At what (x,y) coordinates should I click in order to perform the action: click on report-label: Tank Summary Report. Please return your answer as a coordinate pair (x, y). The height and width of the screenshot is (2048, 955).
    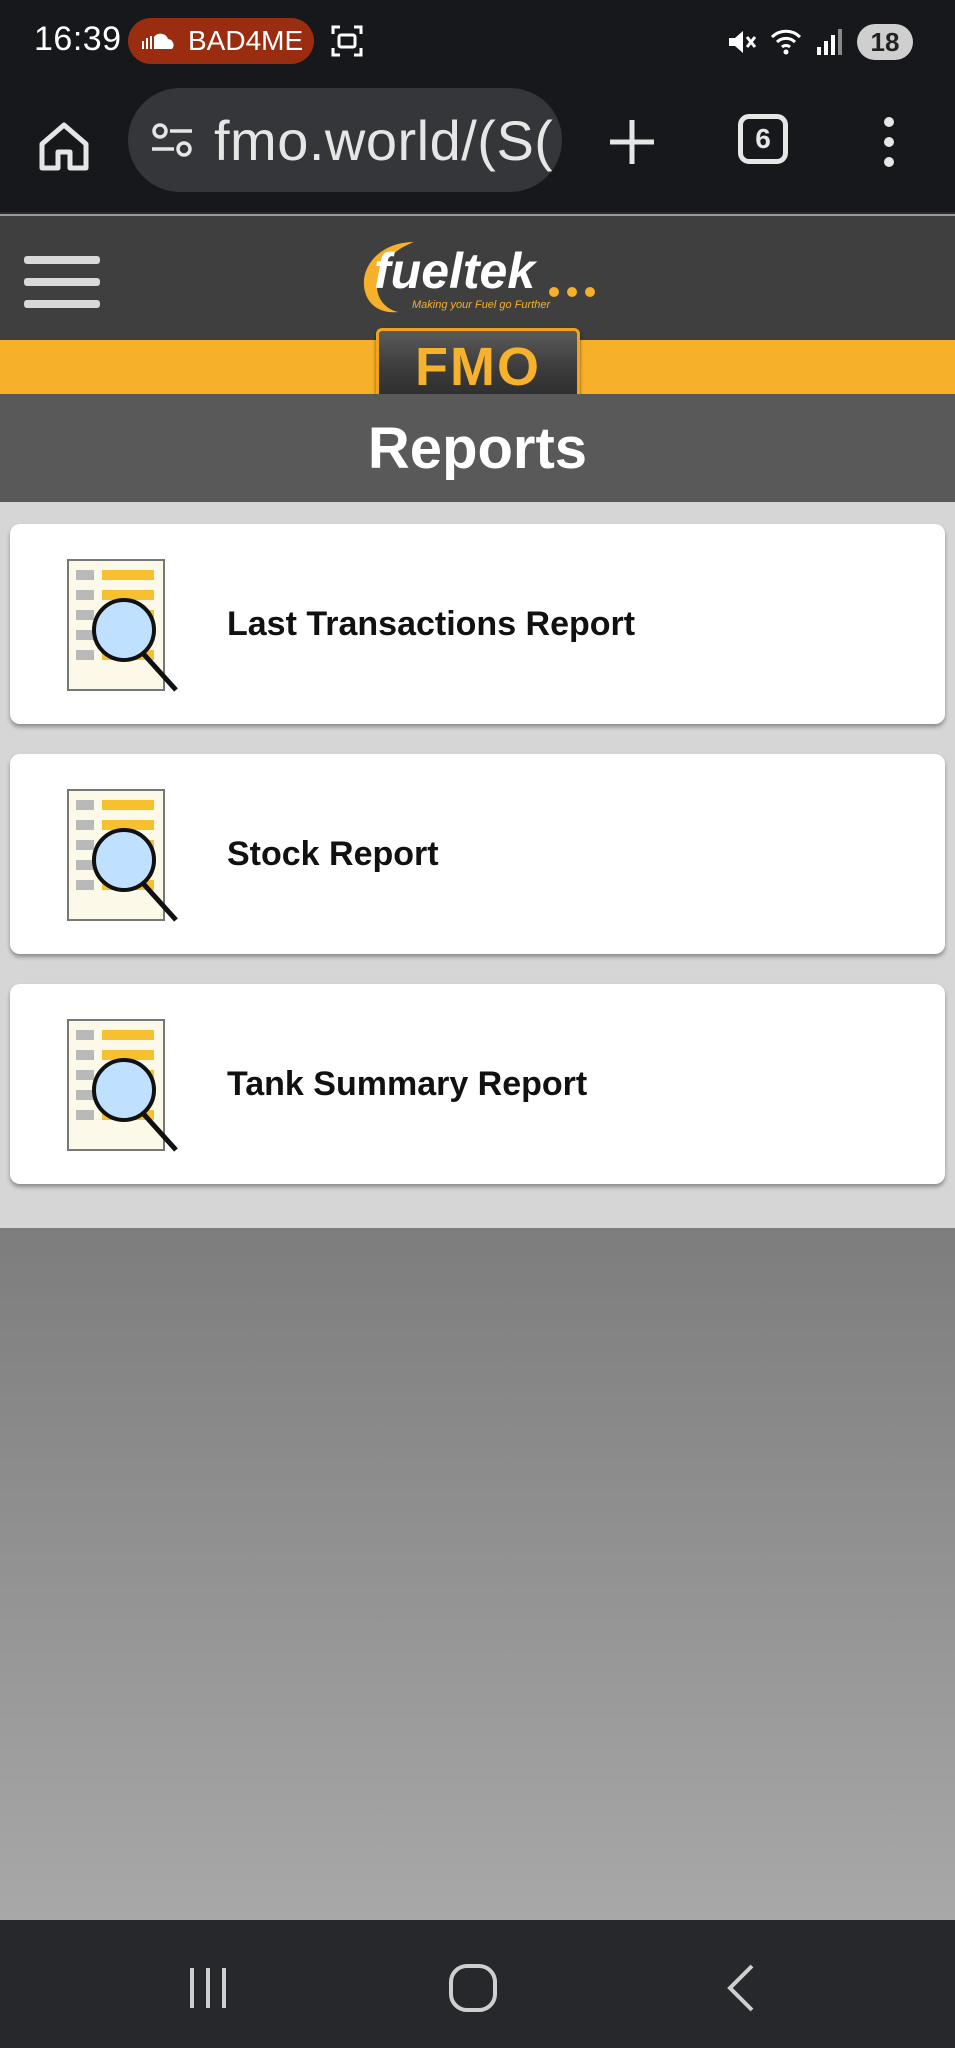
    Looking at the image, I should click on (407, 1083).